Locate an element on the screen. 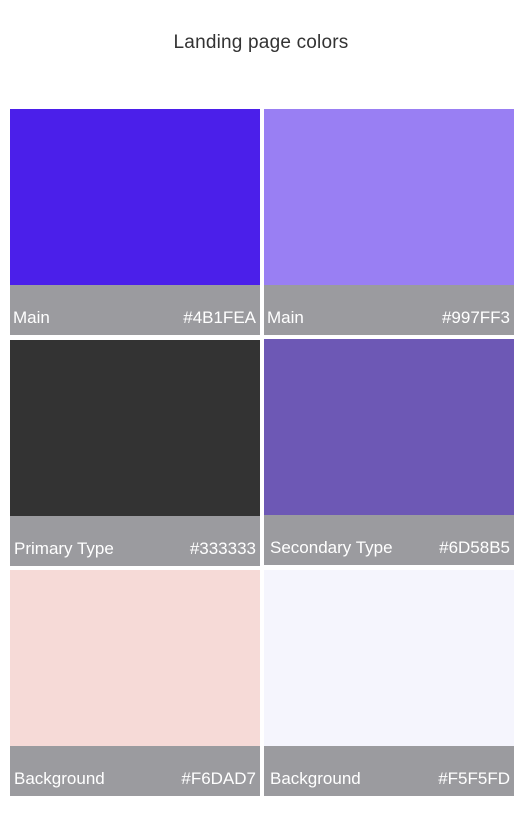  color-card-main-1: Main #4B1FEA is located at coordinates (135, 222).